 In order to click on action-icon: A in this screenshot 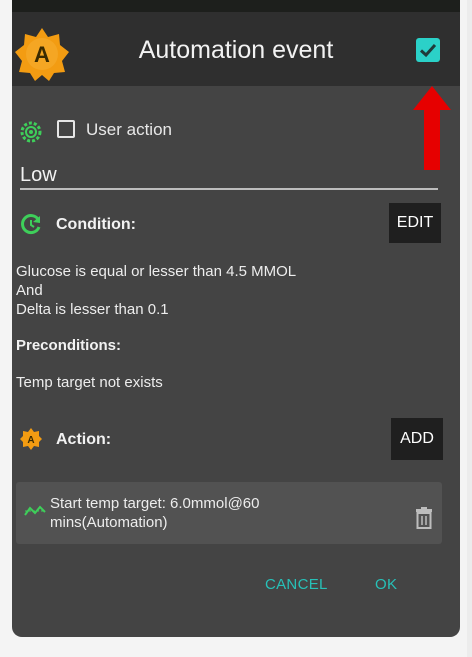, I will do `click(31, 439)`.